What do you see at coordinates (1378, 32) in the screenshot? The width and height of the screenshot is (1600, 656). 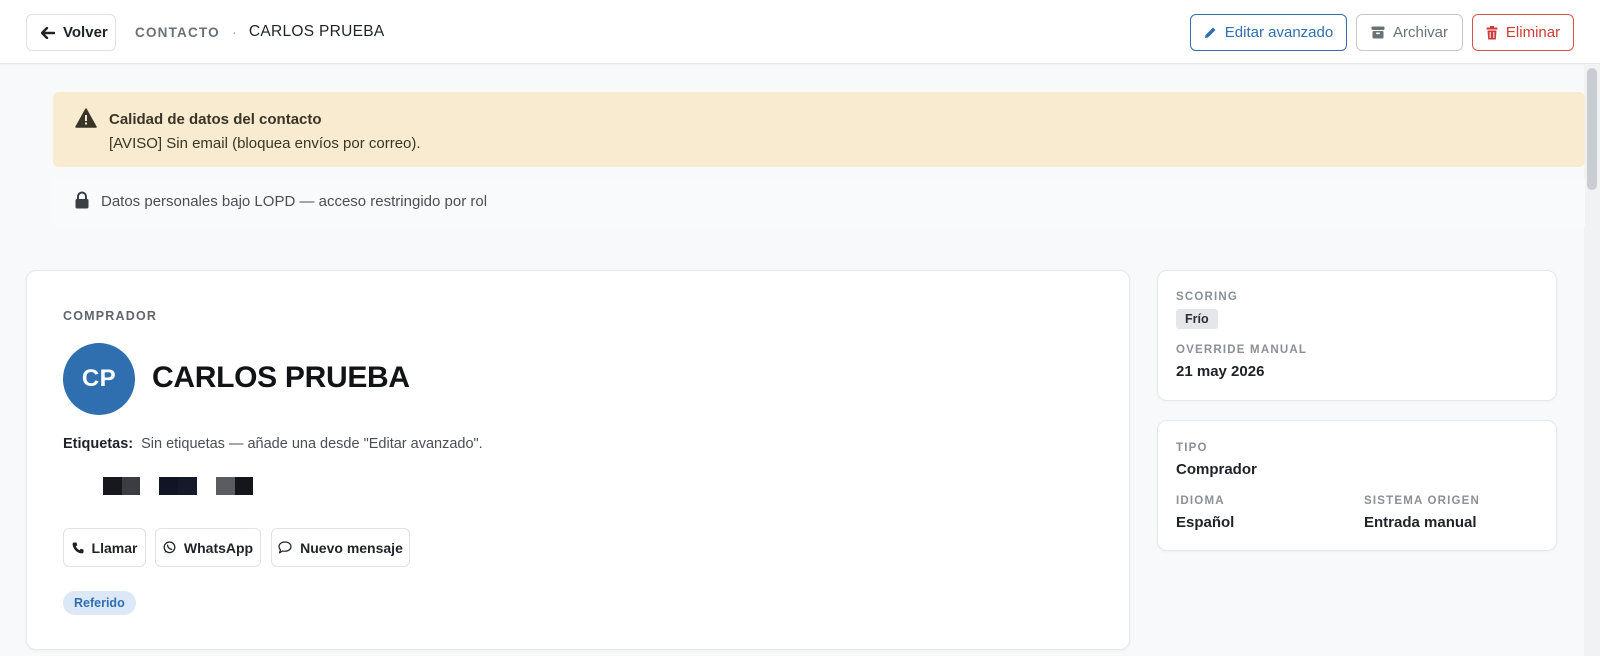 I see `archive-box-icon` at bounding box center [1378, 32].